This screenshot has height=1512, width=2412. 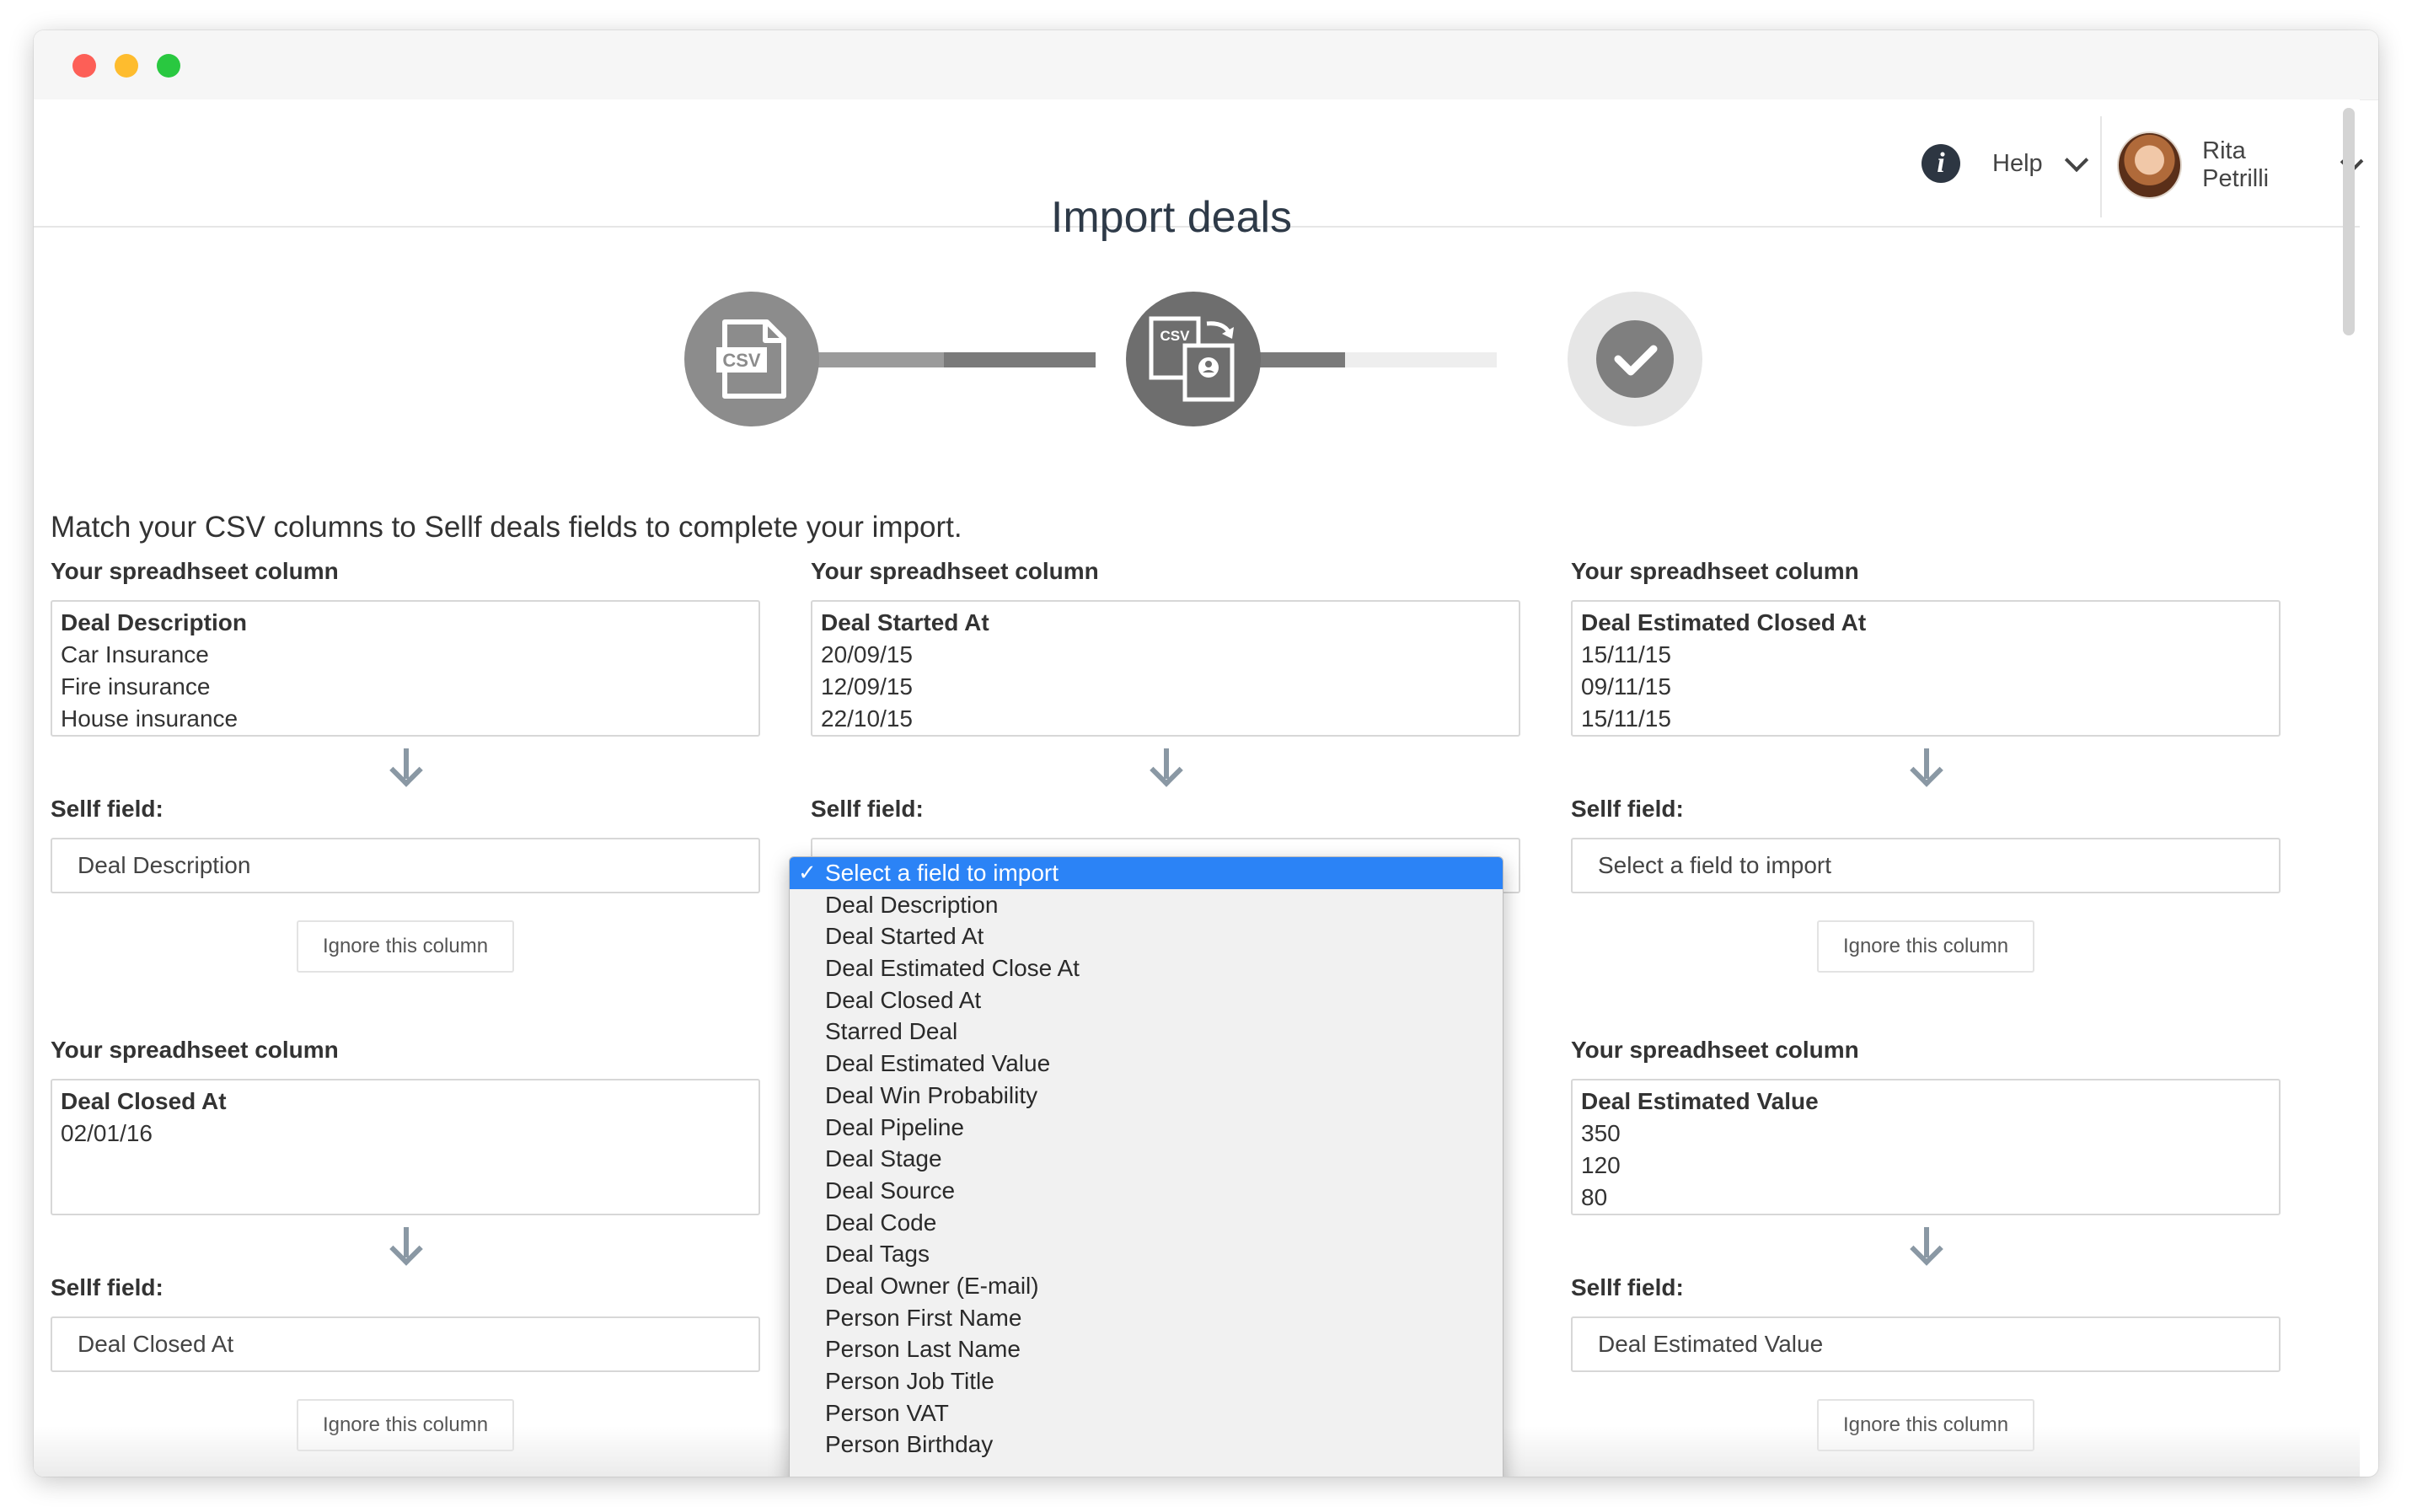 I want to click on column-value: 22/10/15, so click(x=867, y=718).